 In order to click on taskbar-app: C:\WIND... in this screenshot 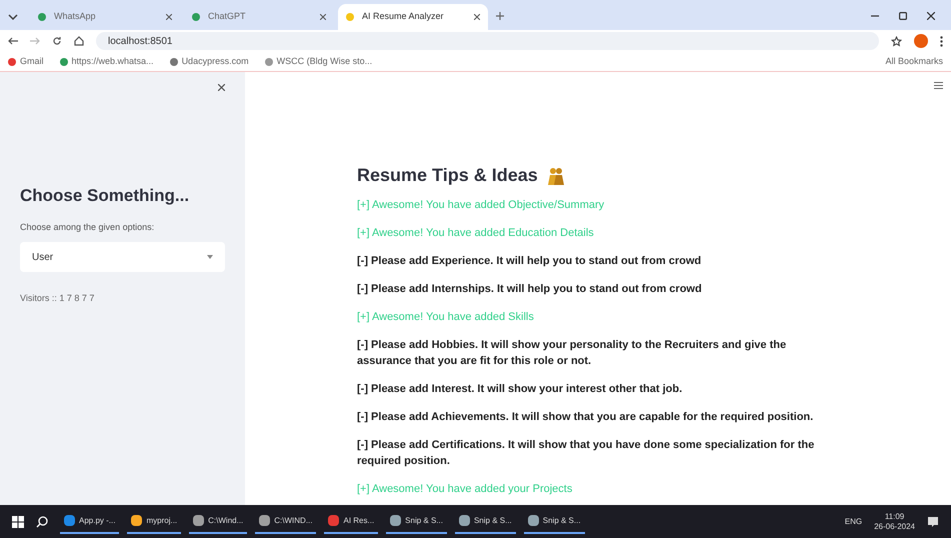, I will do `click(285, 522)`.